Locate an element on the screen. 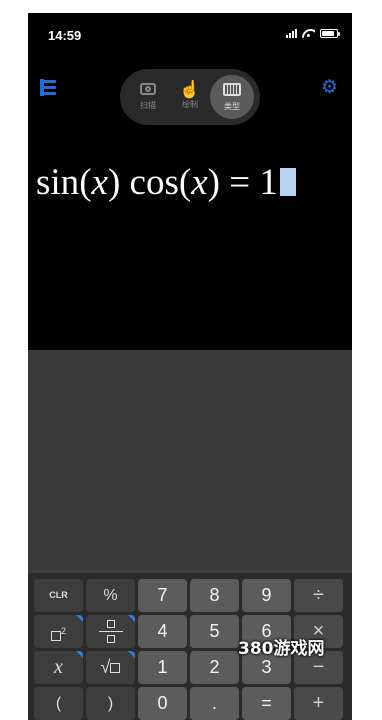 The width and height of the screenshot is (382, 720). signal-icon is located at coordinates (291, 33).